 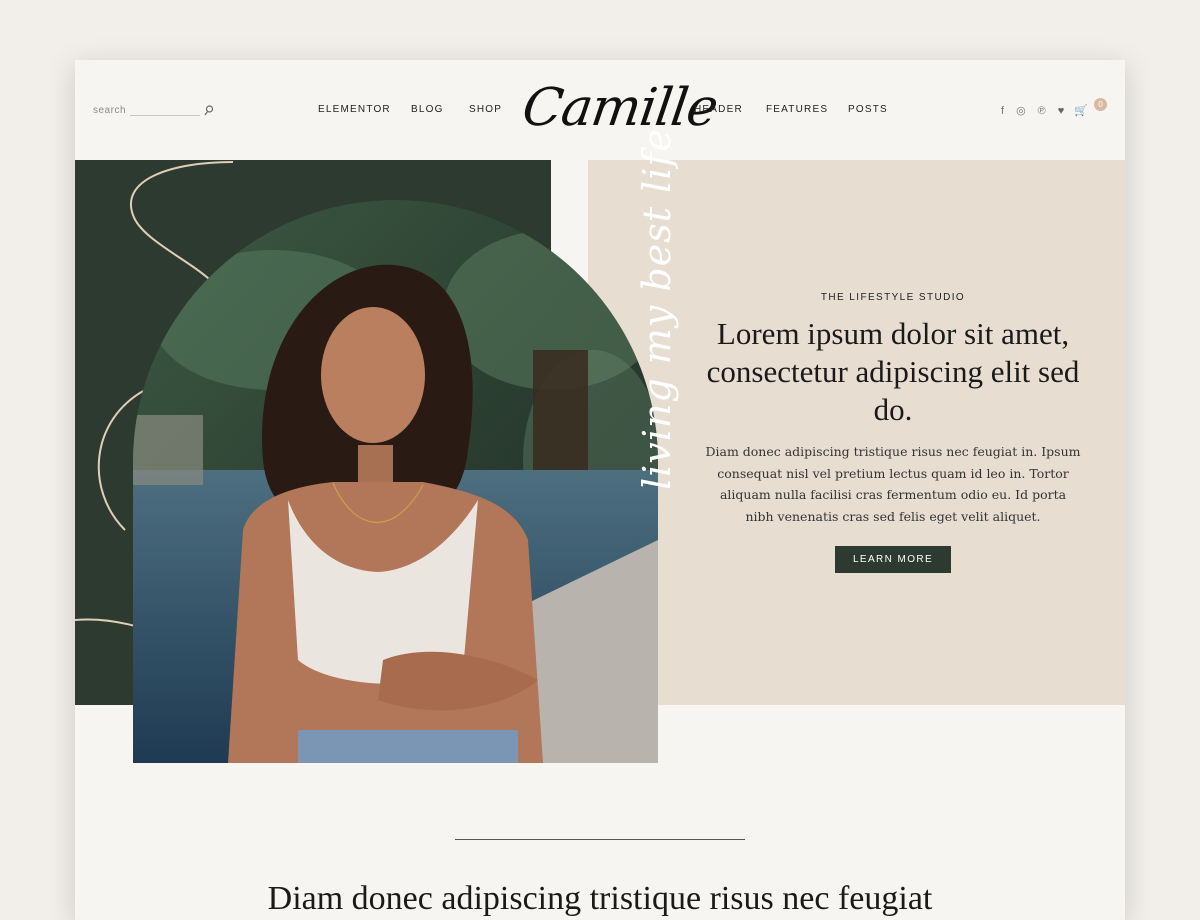 What do you see at coordinates (620, 108) in the screenshot?
I see `site-logo: Camille` at bounding box center [620, 108].